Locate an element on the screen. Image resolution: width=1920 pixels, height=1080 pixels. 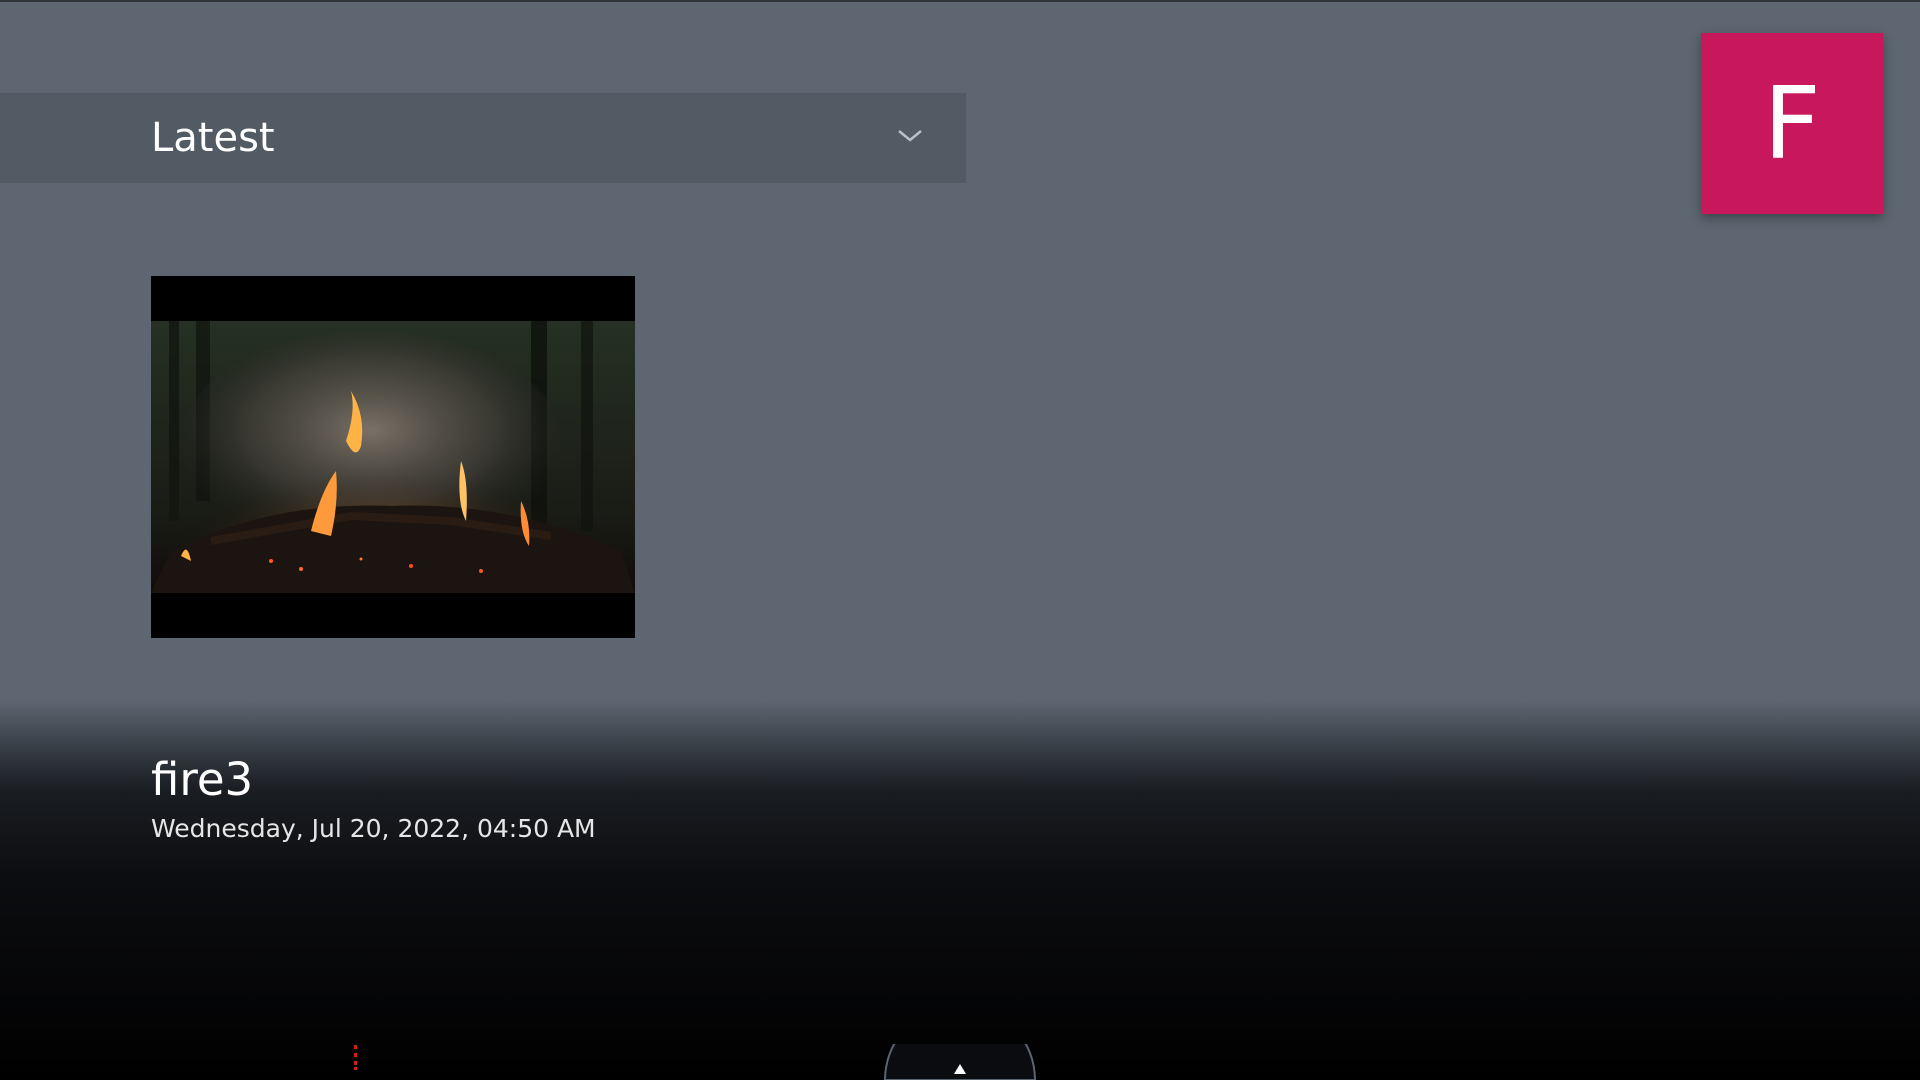
sort-filter-dropdown: Latest is located at coordinates (483, 138).